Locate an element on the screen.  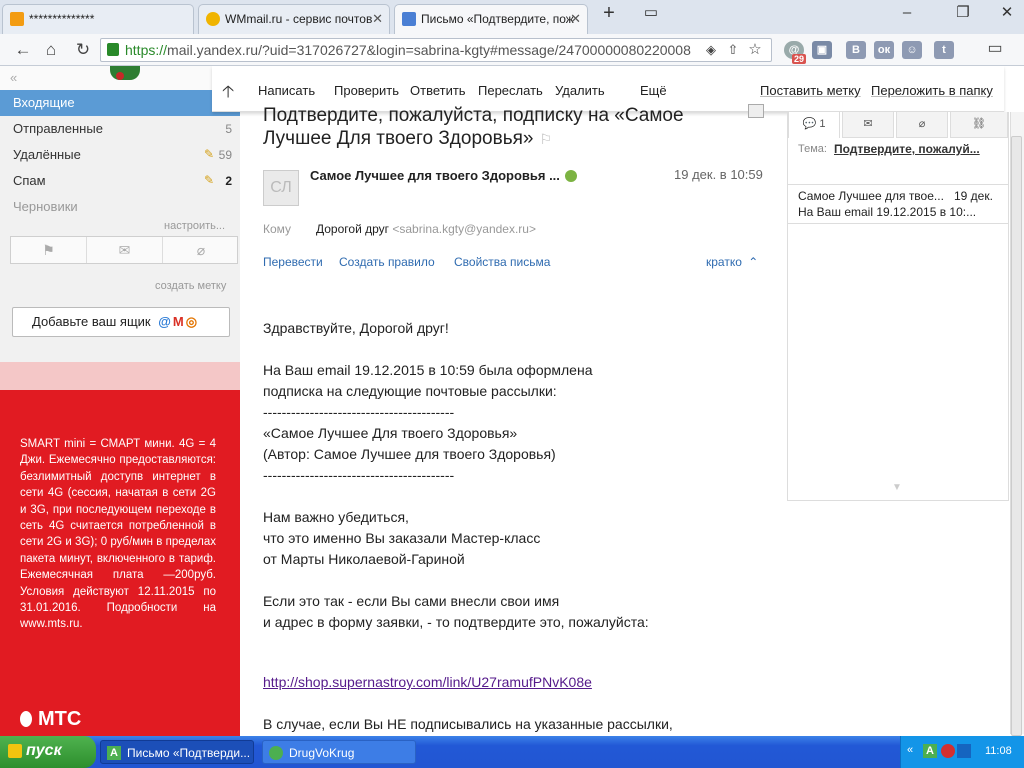
drugvokrug-icon is located at coordinates (276, 753).